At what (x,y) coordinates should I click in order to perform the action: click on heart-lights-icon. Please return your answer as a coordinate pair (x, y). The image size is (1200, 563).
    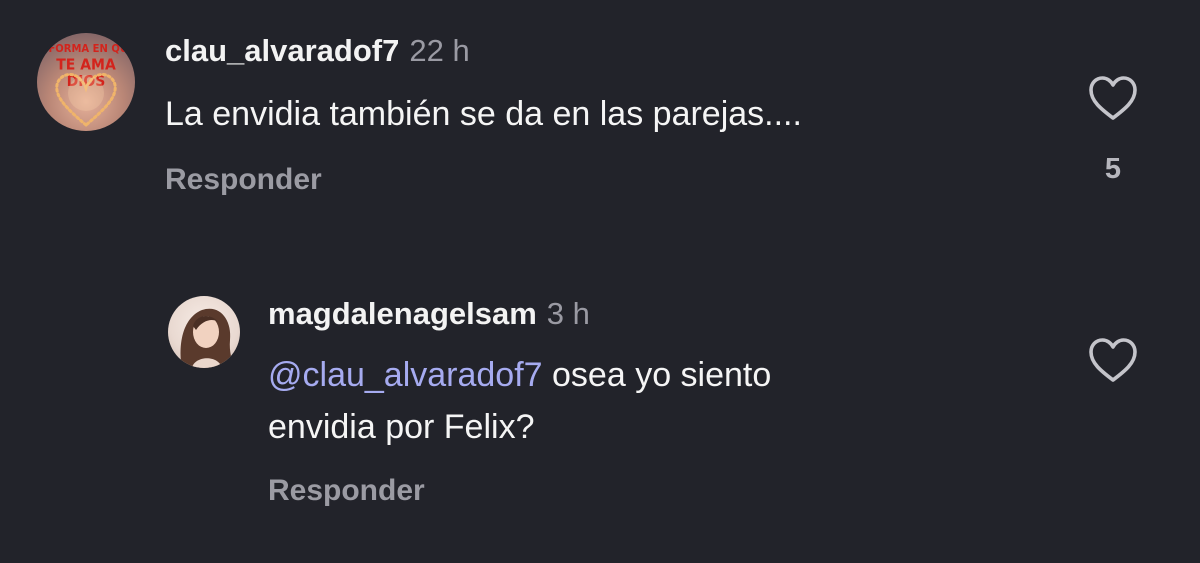
    Looking at the image, I should click on (86, 100).